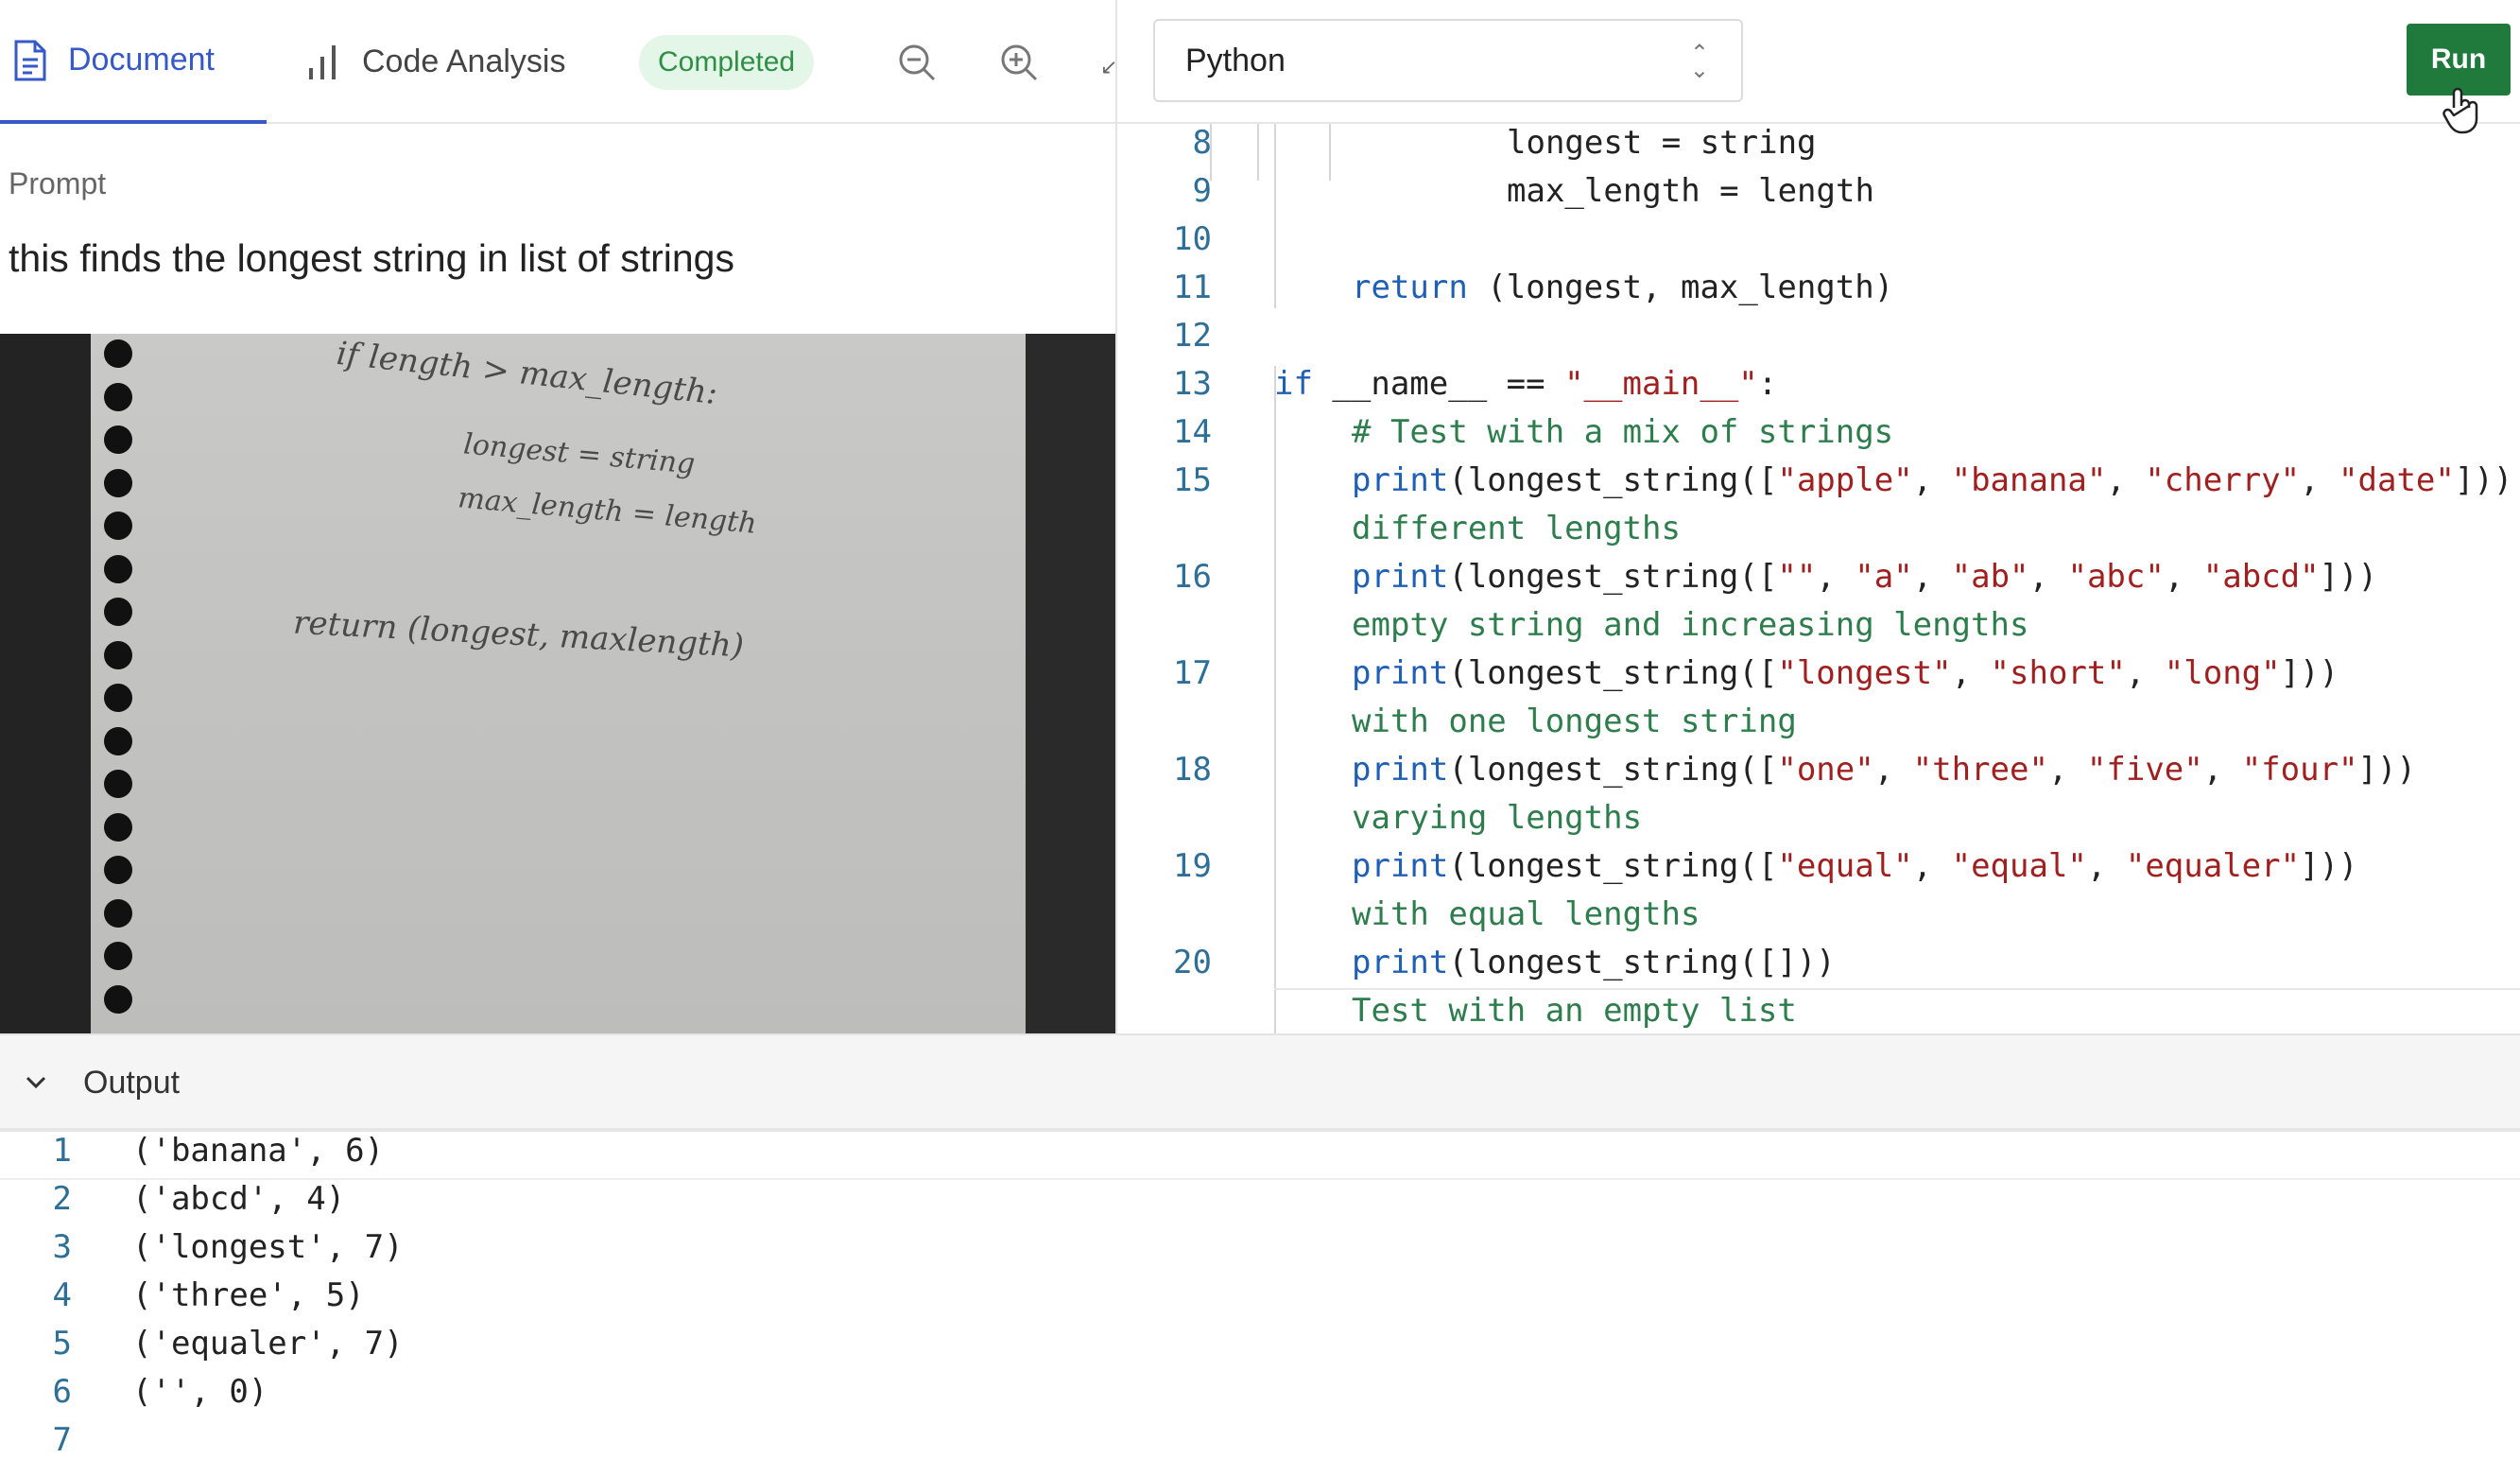  What do you see at coordinates (1845, 480) in the screenshot?
I see `code-token: "apple"` at bounding box center [1845, 480].